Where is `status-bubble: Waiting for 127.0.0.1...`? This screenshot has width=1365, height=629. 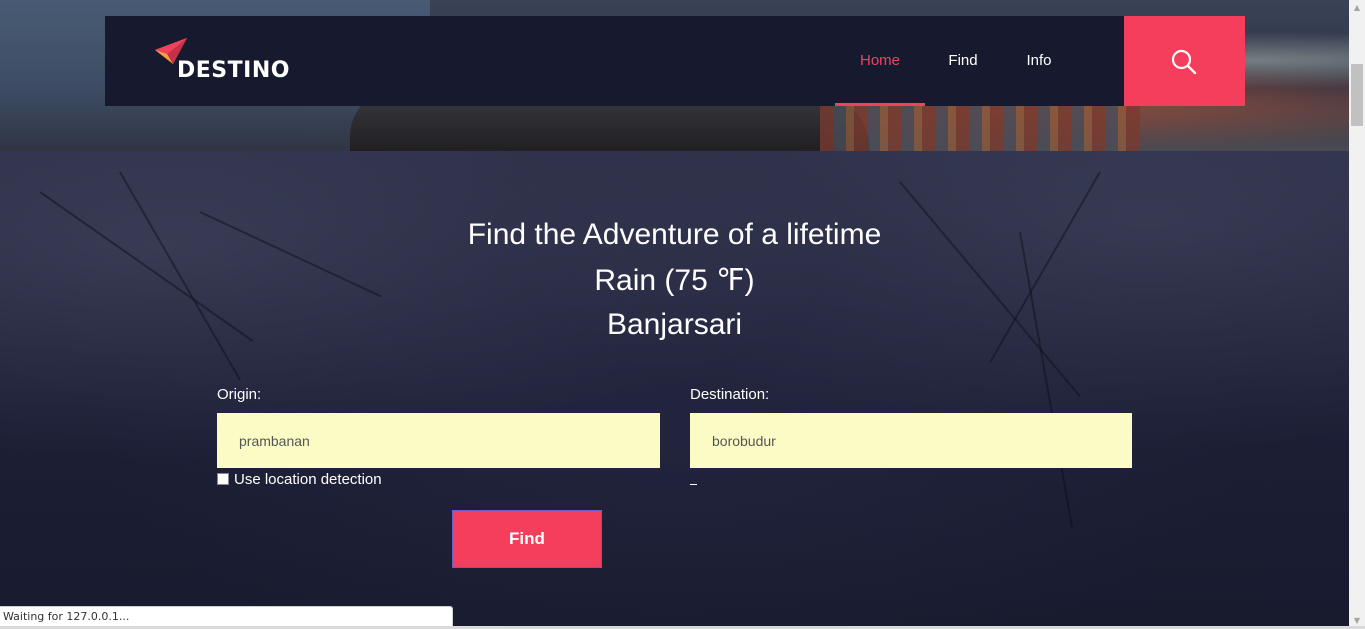
status-bubble: Waiting for 127.0.0.1... is located at coordinates (226, 616).